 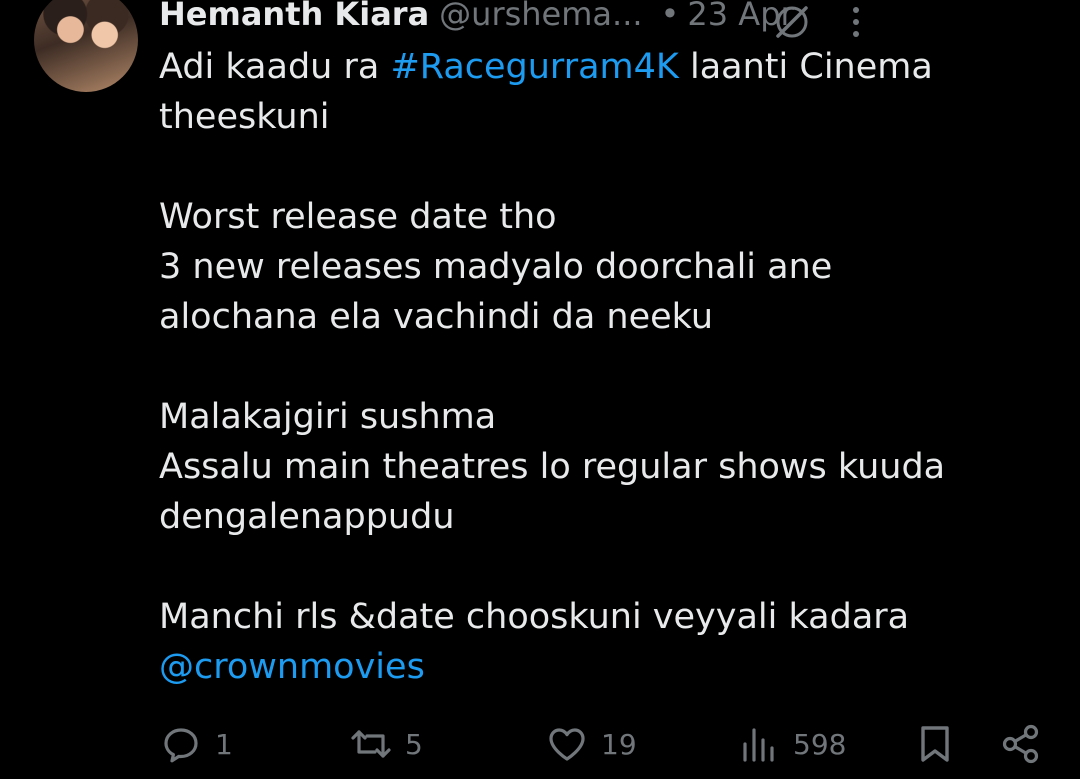 I want to click on views-count: 598, so click(x=820, y=744).